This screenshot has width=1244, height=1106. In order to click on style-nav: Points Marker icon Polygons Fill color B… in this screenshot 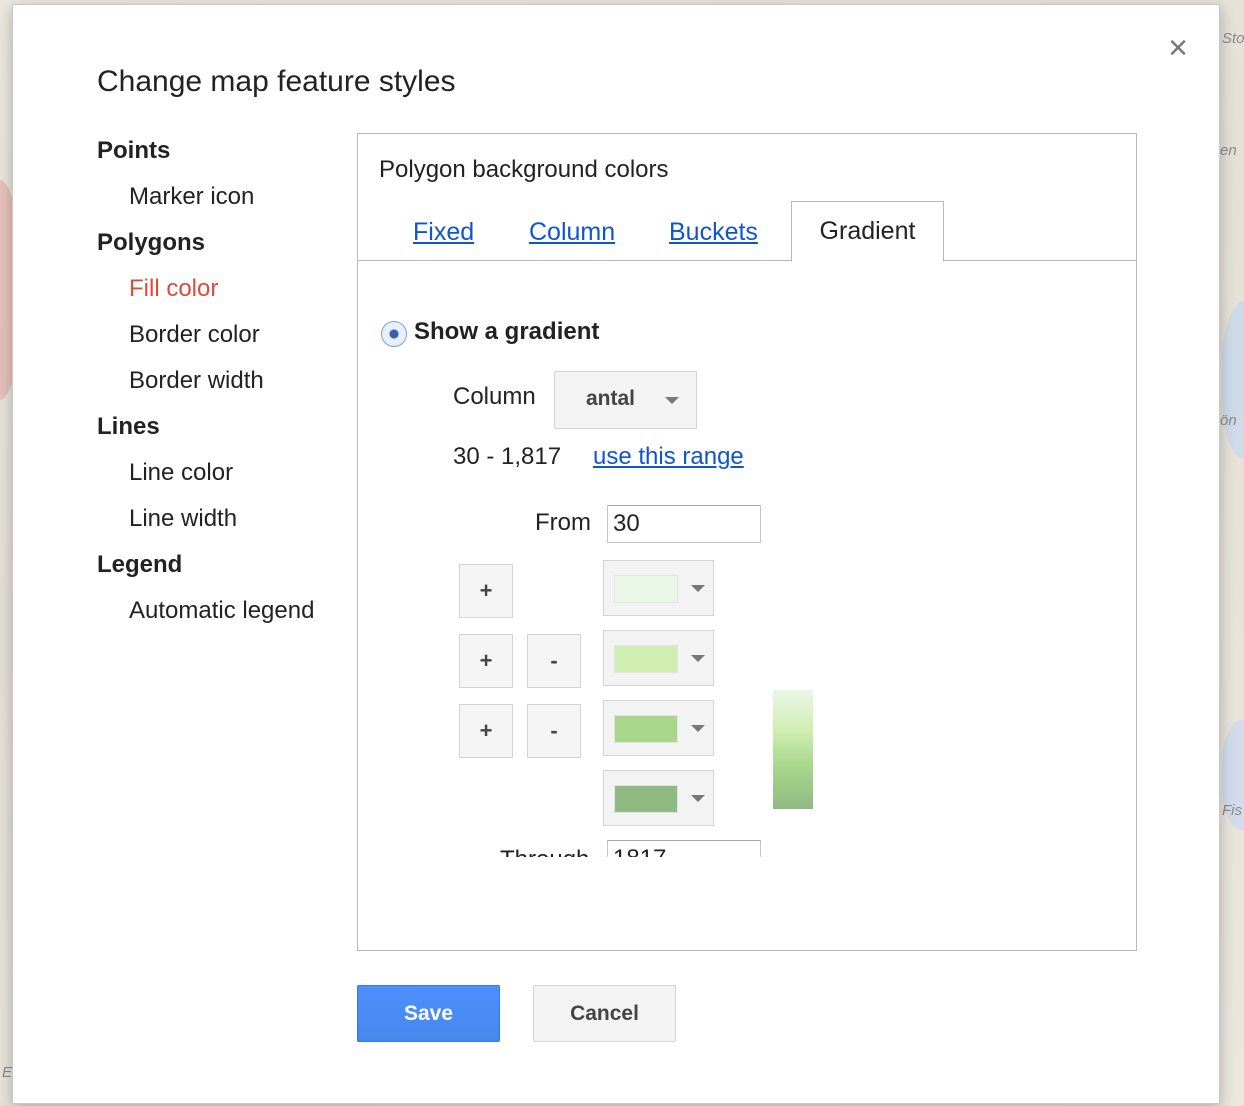, I will do `click(205, 384)`.